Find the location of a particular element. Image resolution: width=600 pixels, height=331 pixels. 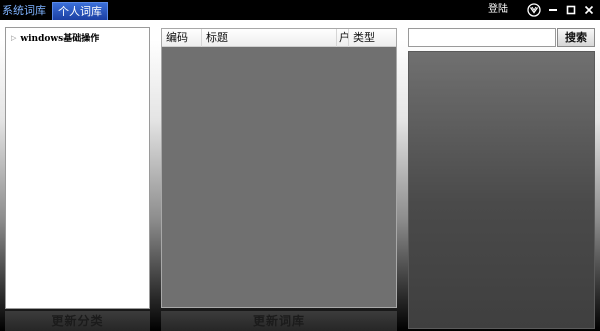

list-header: 编码 标题 户 类型 is located at coordinates (279, 38).